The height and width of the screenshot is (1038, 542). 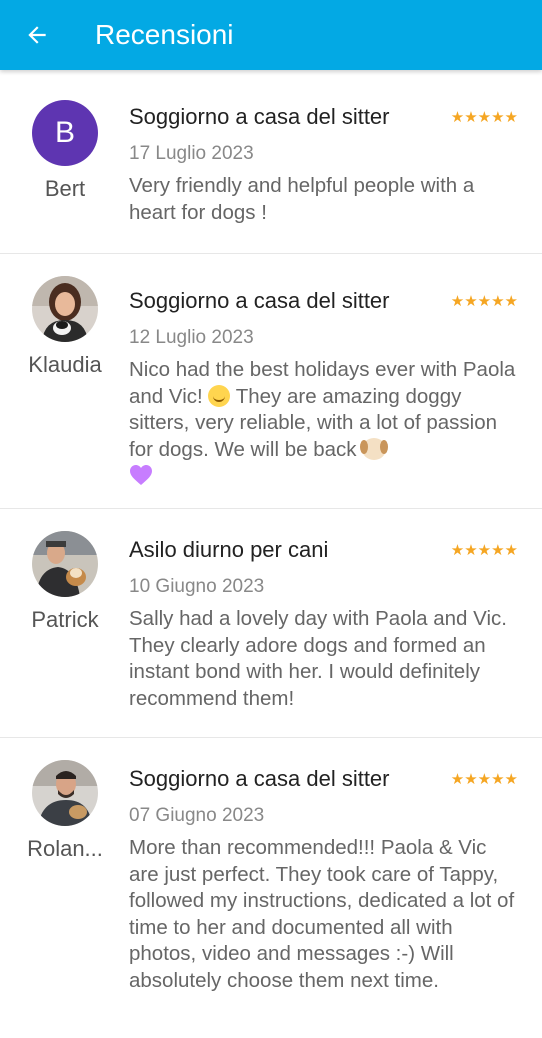 I want to click on reviewer-column: Patrick, so click(x=65, y=582).